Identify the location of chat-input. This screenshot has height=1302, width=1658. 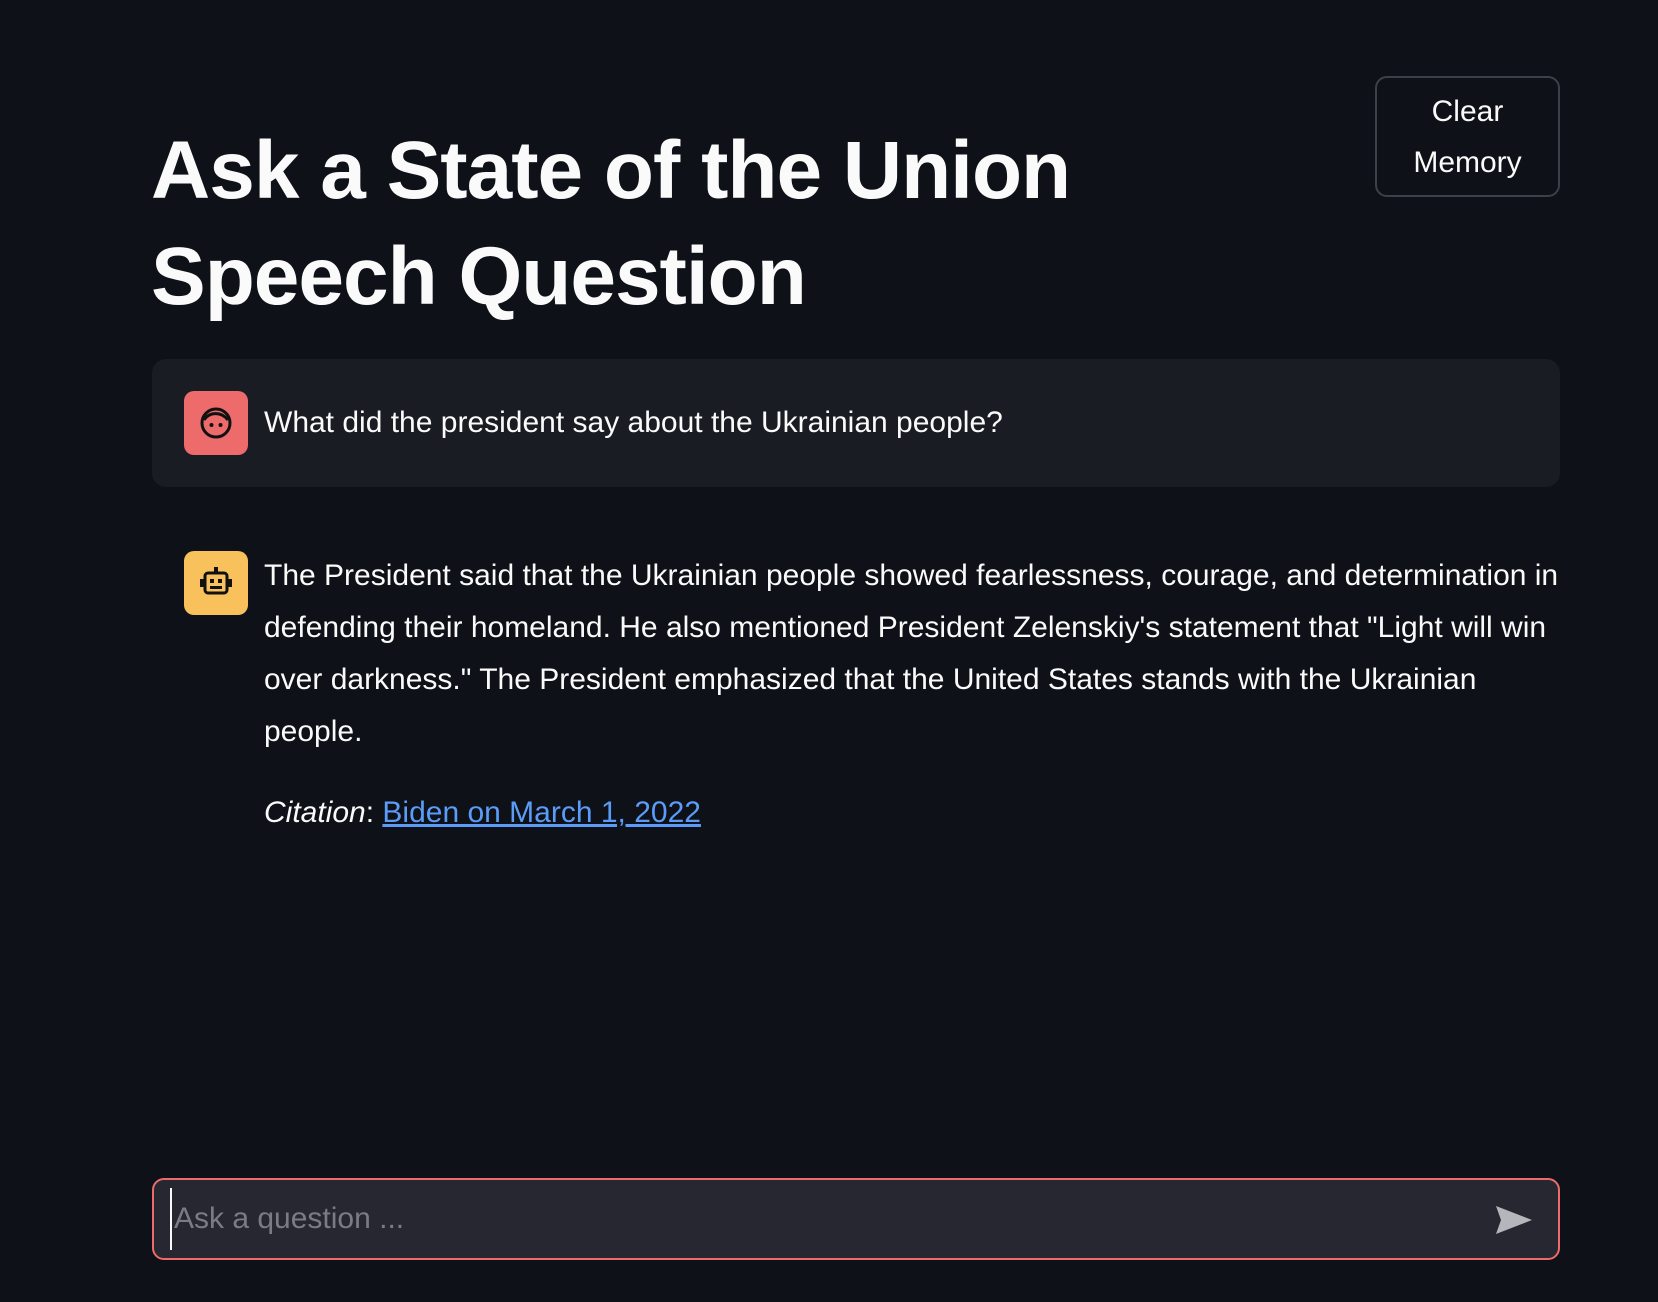
(820, 1219).